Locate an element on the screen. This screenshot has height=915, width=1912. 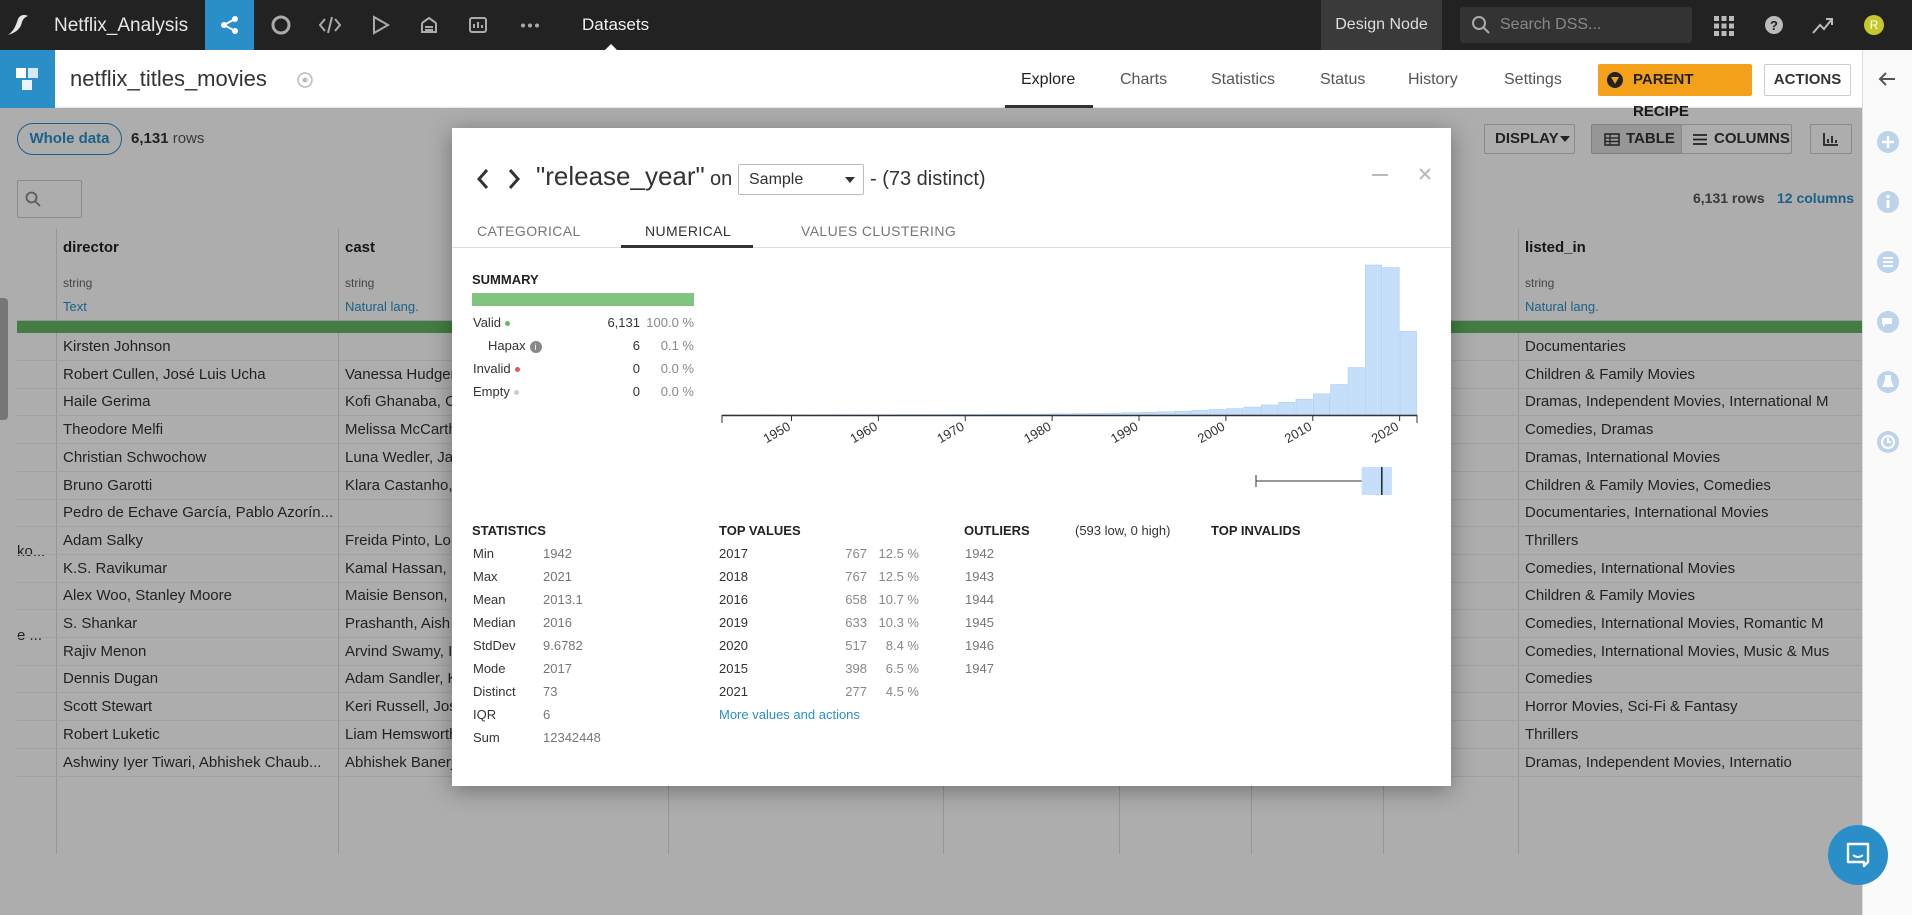
release-year-boxplot is located at coordinates (1324, 481).